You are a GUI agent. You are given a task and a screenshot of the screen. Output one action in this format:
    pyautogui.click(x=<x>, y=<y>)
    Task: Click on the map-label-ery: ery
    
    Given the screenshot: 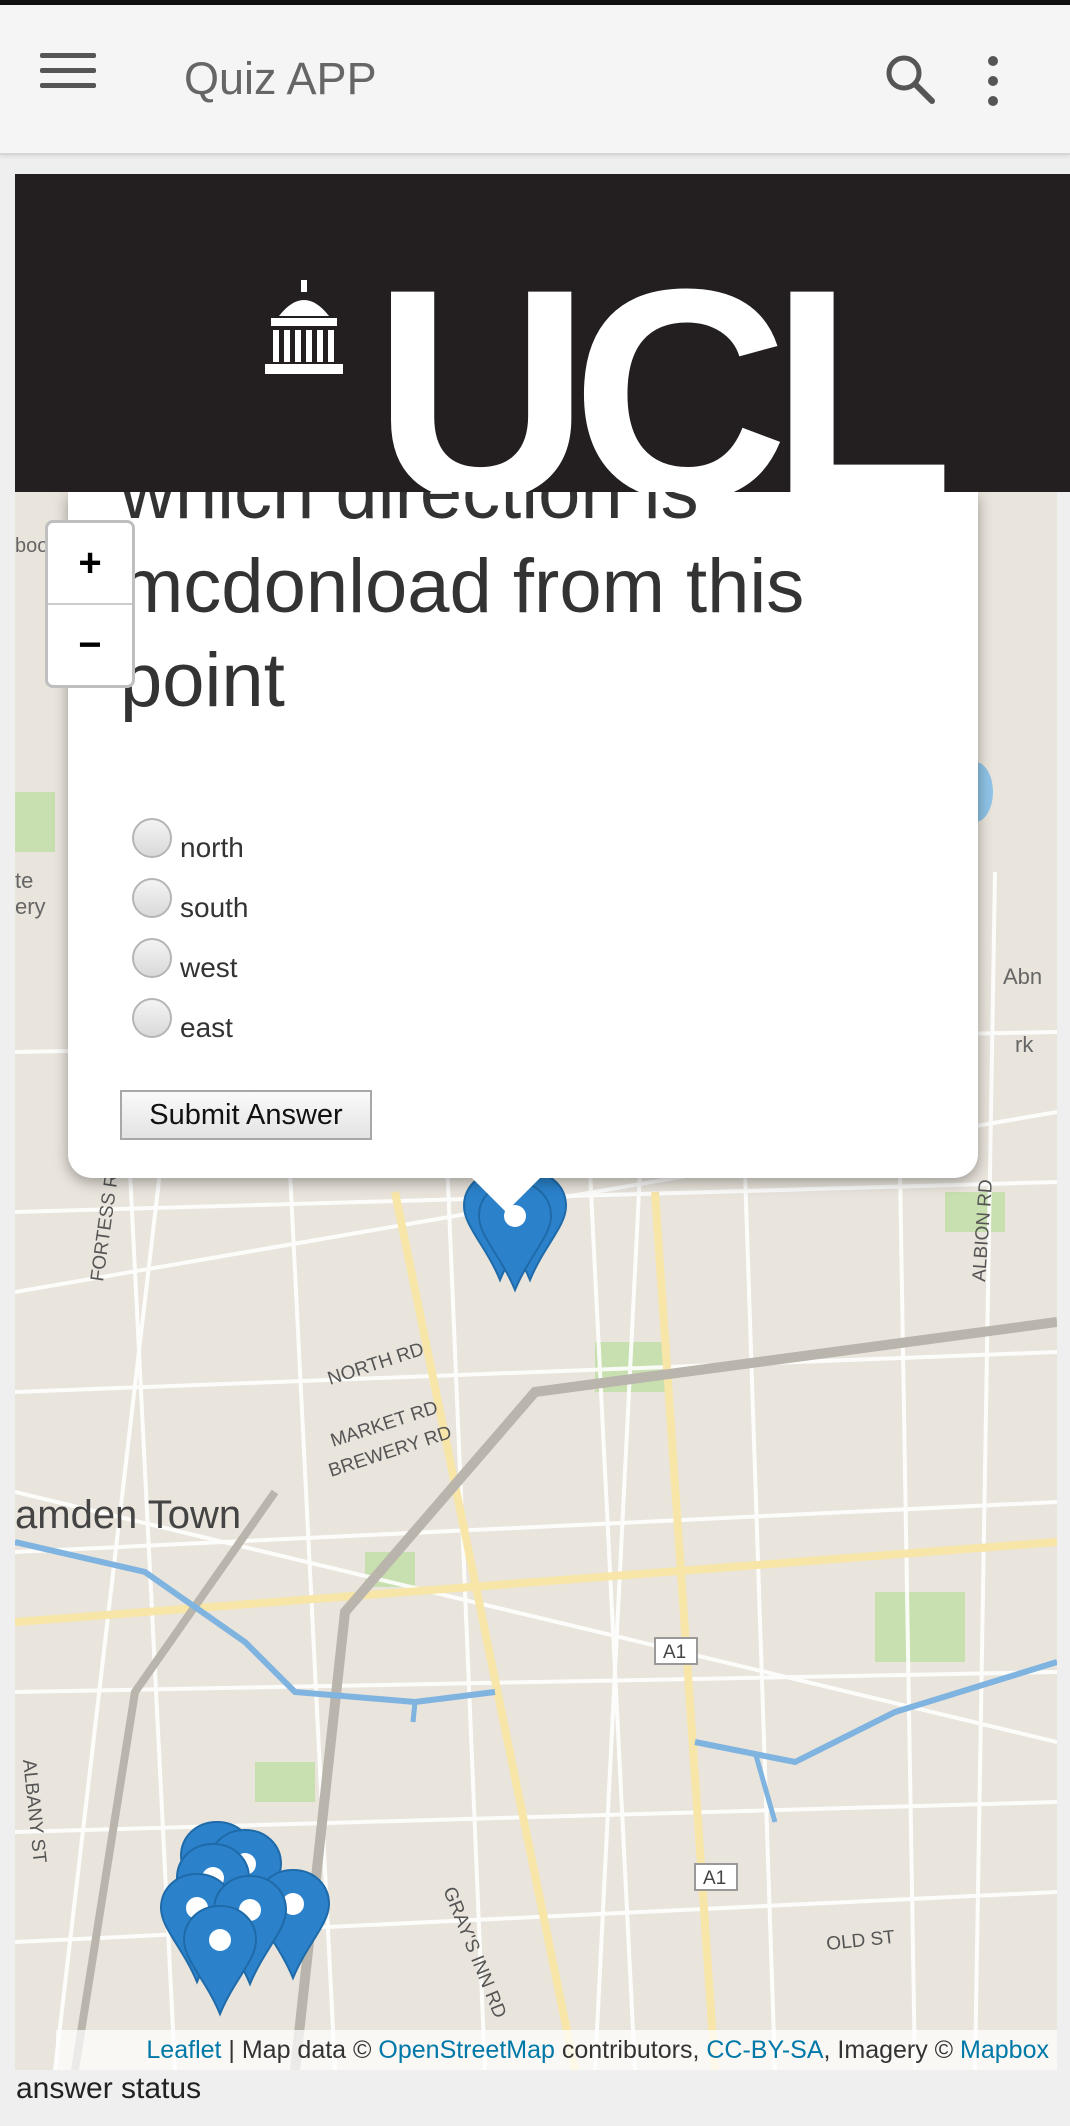 What is the action you would take?
    pyautogui.click(x=30, y=906)
    